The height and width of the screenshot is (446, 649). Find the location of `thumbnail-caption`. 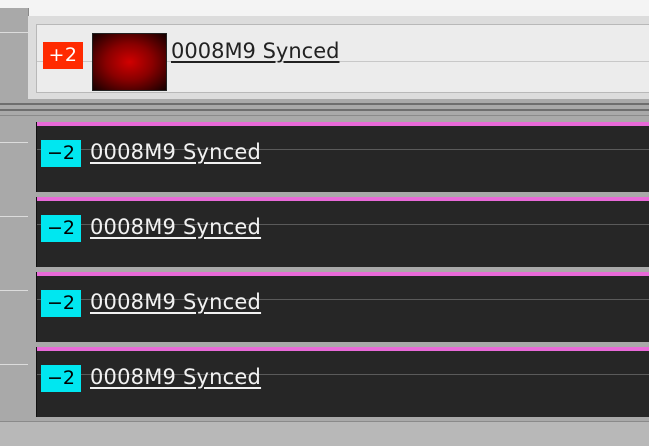

thumbnail-caption is located at coordinates (129, 62).